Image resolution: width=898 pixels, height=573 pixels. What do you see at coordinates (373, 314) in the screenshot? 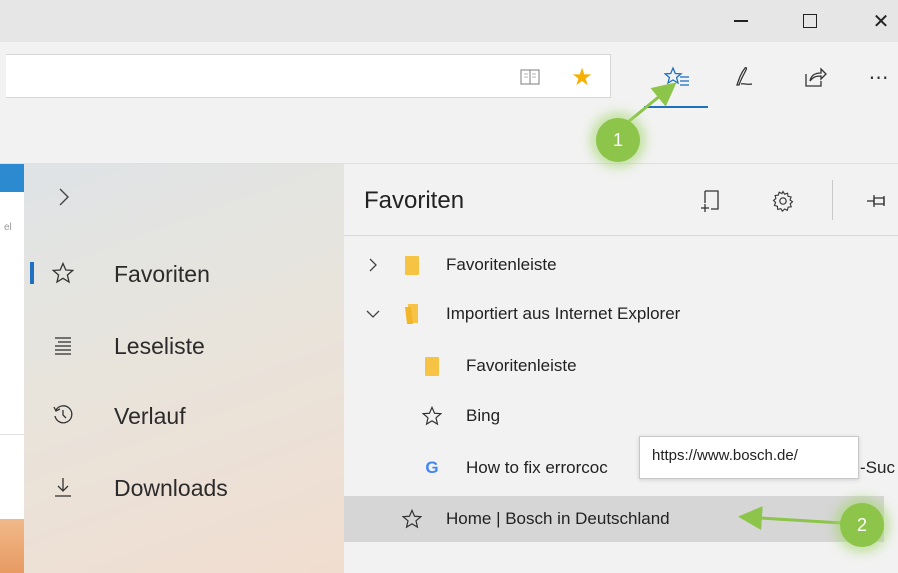
I see `chevron-down-icon` at bounding box center [373, 314].